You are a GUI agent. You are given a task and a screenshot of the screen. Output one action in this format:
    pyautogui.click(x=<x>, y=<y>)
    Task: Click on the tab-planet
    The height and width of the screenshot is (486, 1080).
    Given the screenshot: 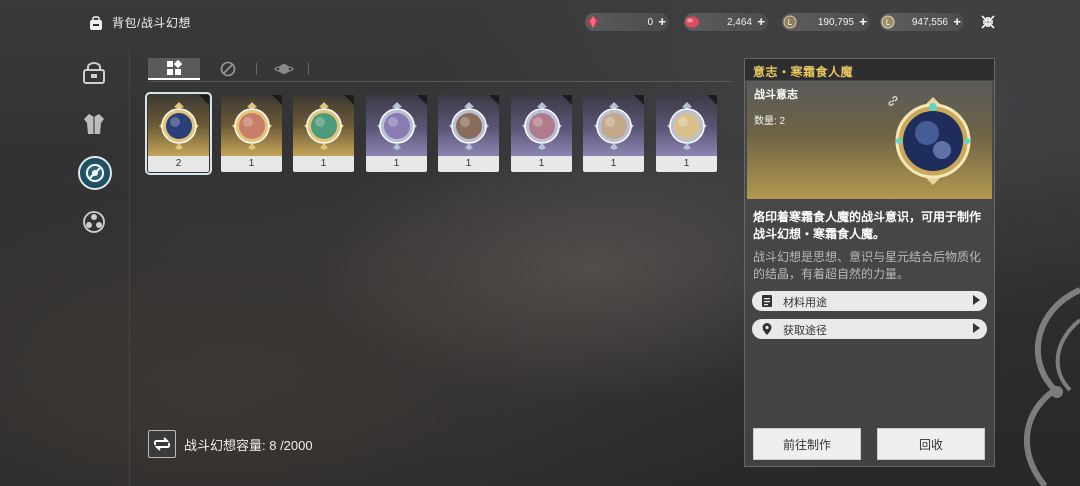 What is the action you would take?
    pyautogui.click(x=284, y=69)
    